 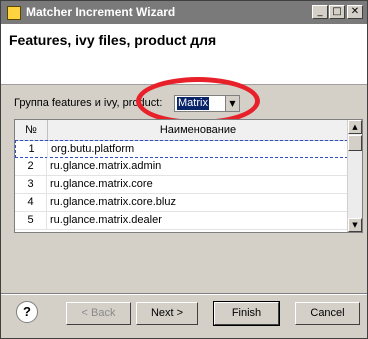 I want to click on product-dropdown-value: Matrix, so click(x=193, y=103).